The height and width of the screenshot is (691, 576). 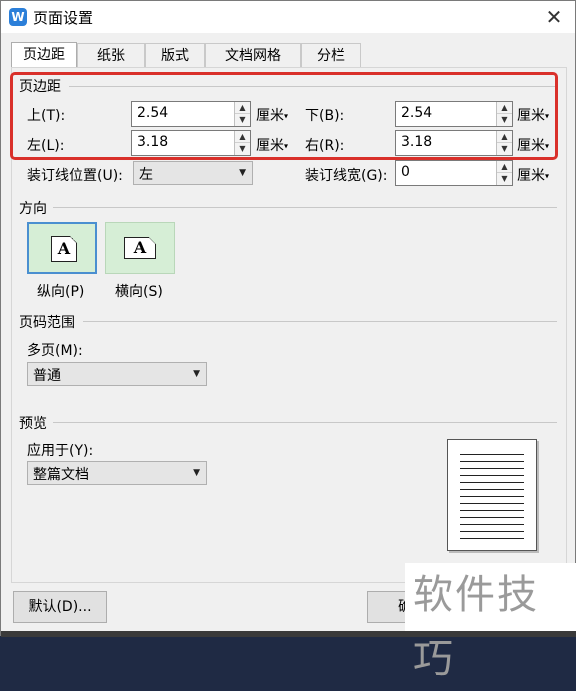 I want to click on tab-layout: 版式, so click(x=175, y=55).